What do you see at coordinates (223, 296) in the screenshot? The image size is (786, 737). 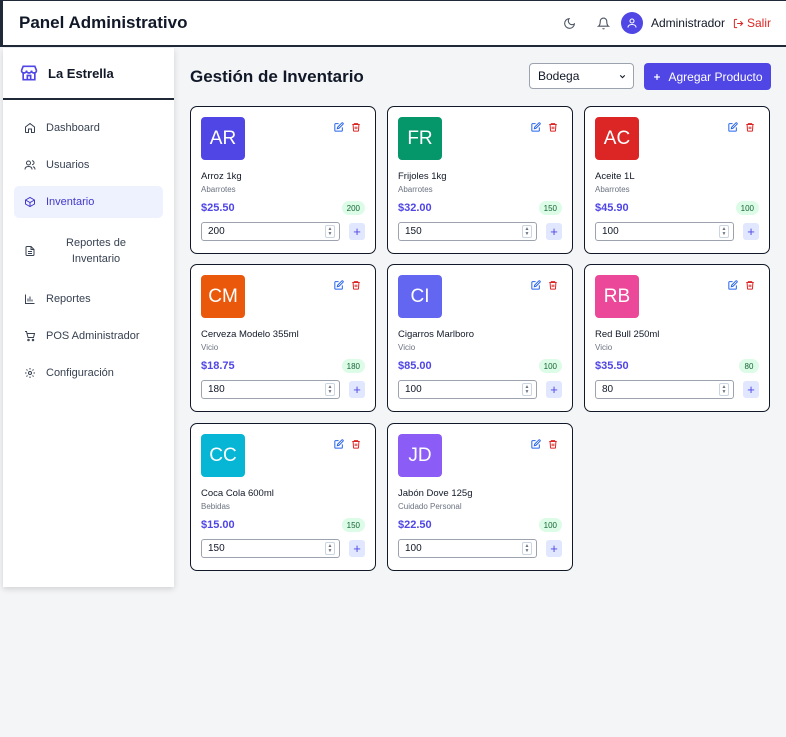 I see `product-initials-badge: CM` at bounding box center [223, 296].